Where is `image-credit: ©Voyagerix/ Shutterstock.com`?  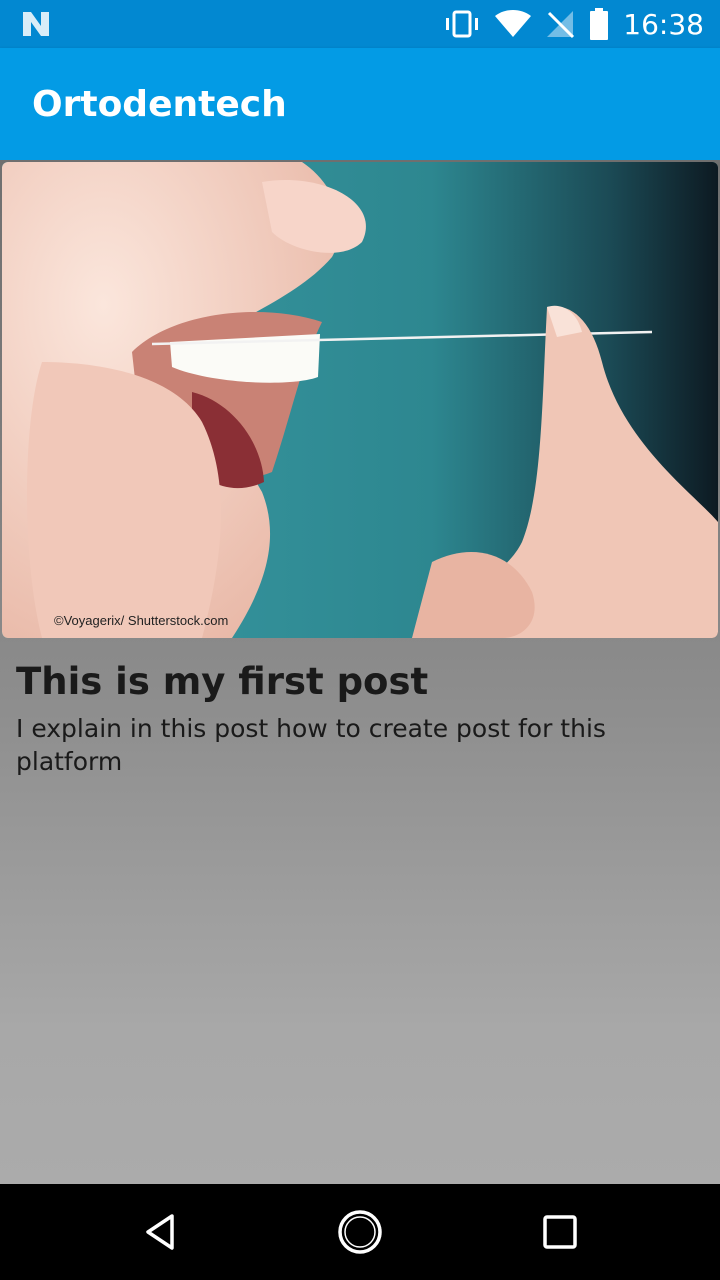 image-credit: ©Voyagerix/ Shutterstock.com is located at coordinates (141, 620).